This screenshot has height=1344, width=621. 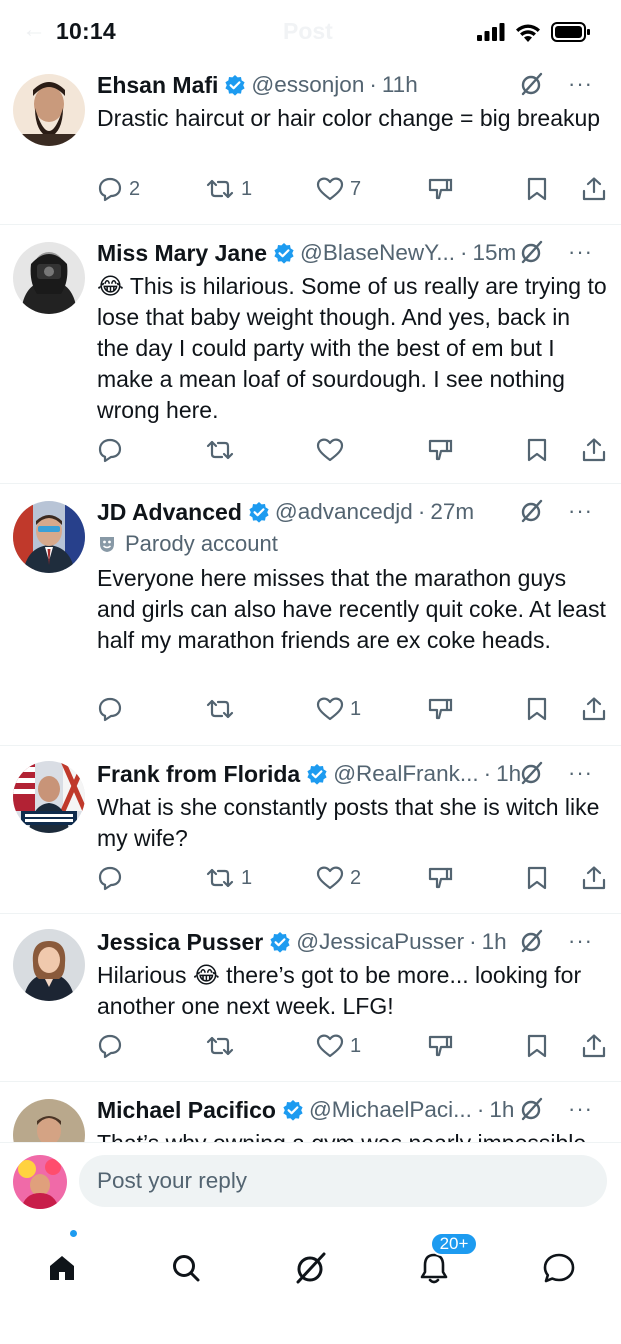 What do you see at coordinates (169, 512) in the screenshot?
I see `author-name: JD Advanced` at bounding box center [169, 512].